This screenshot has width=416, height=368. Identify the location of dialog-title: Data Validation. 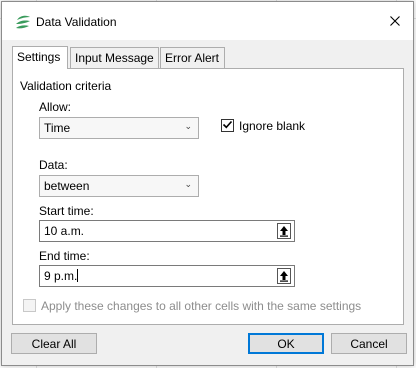
(76, 22).